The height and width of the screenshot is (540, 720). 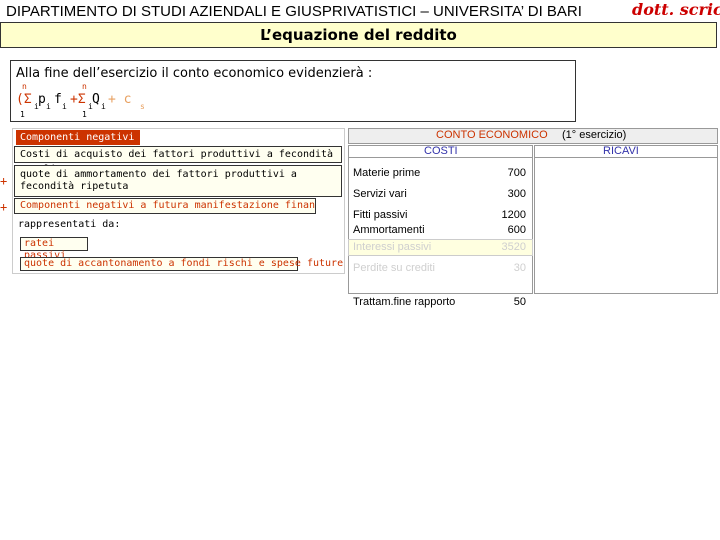 I want to click on income-statement-subtitle: (1° esercizio), so click(x=594, y=135).